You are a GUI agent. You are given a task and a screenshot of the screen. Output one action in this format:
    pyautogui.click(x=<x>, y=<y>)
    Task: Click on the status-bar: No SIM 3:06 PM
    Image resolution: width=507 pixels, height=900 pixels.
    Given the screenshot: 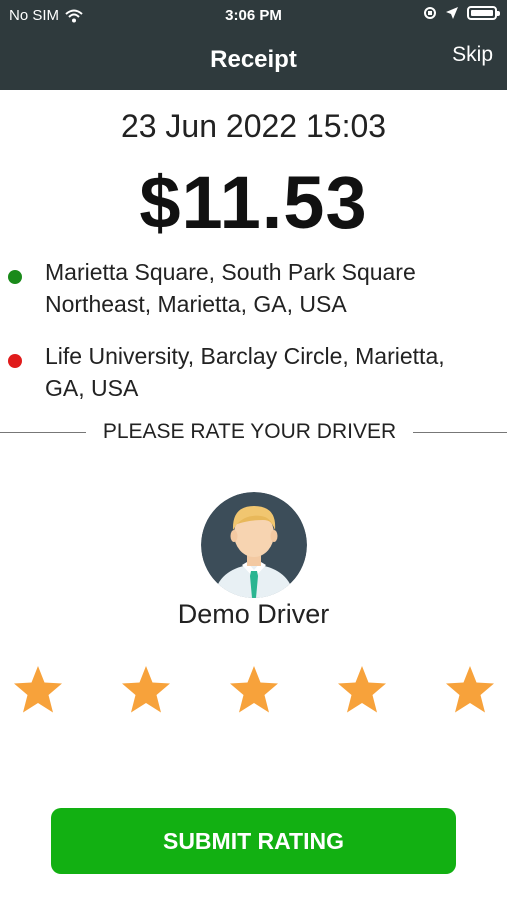 What is the action you would take?
    pyautogui.click(x=253, y=17)
    